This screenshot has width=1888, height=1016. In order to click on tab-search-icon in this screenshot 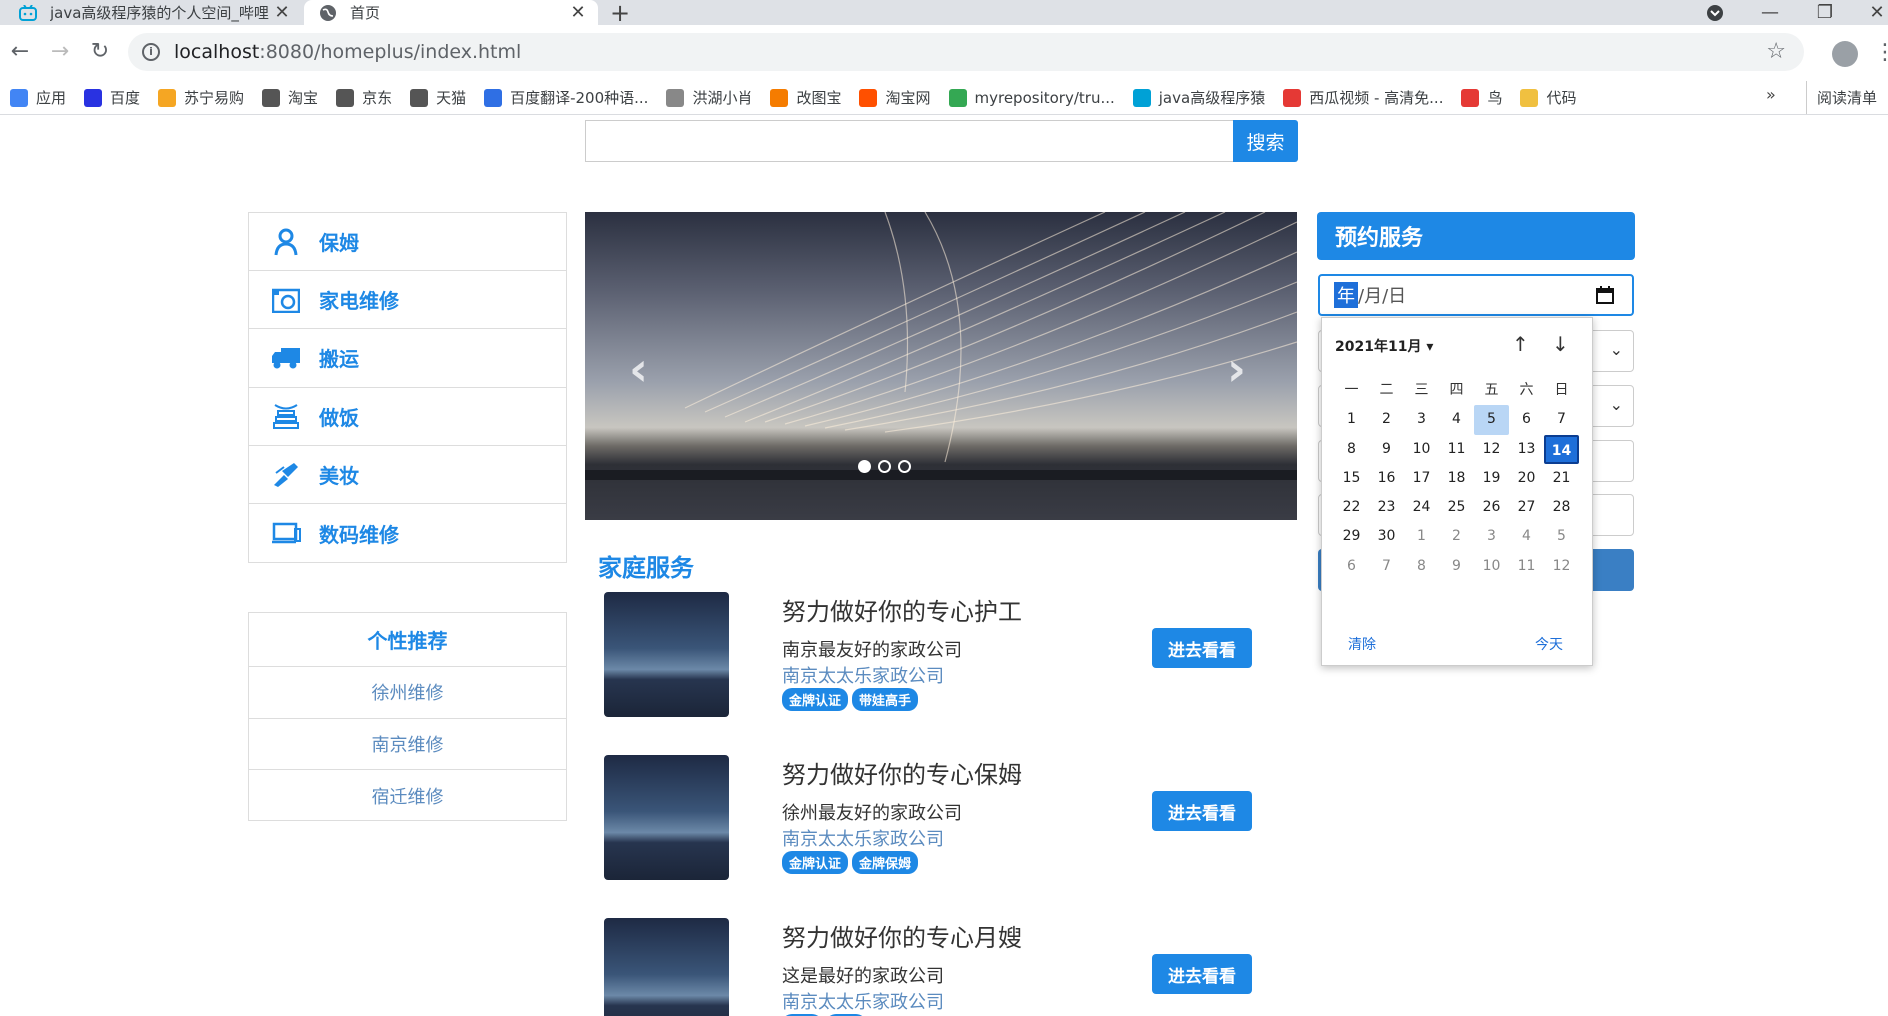, I will do `click(1715, 12)`.